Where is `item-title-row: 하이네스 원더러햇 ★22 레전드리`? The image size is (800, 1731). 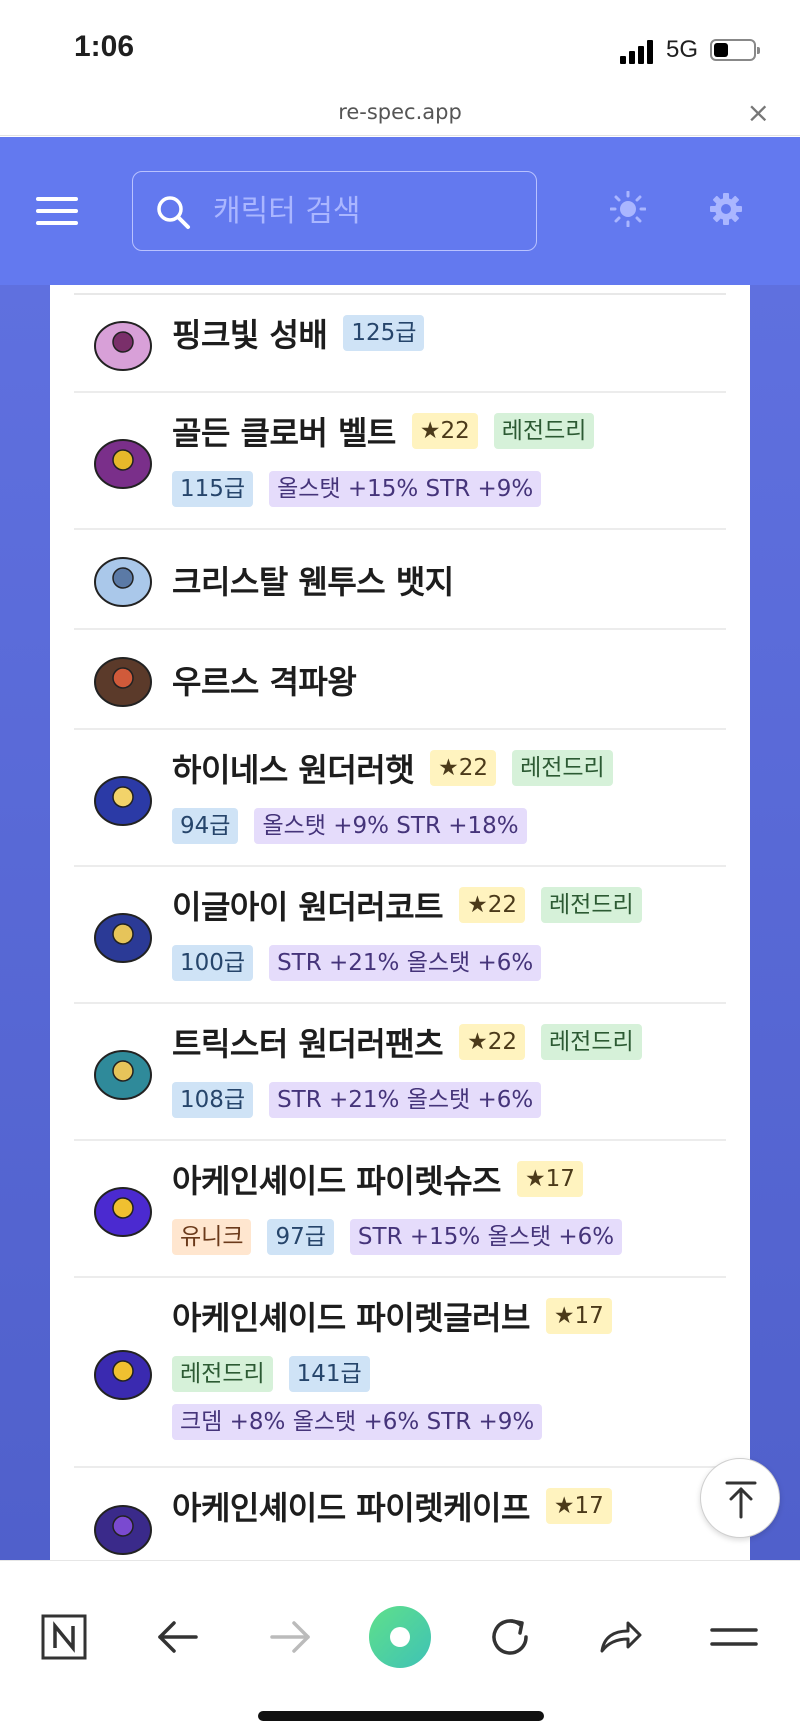 item-title-row: 하이네스 원더러햇 ★22 레전드리 is located at coordinates (449, 768).